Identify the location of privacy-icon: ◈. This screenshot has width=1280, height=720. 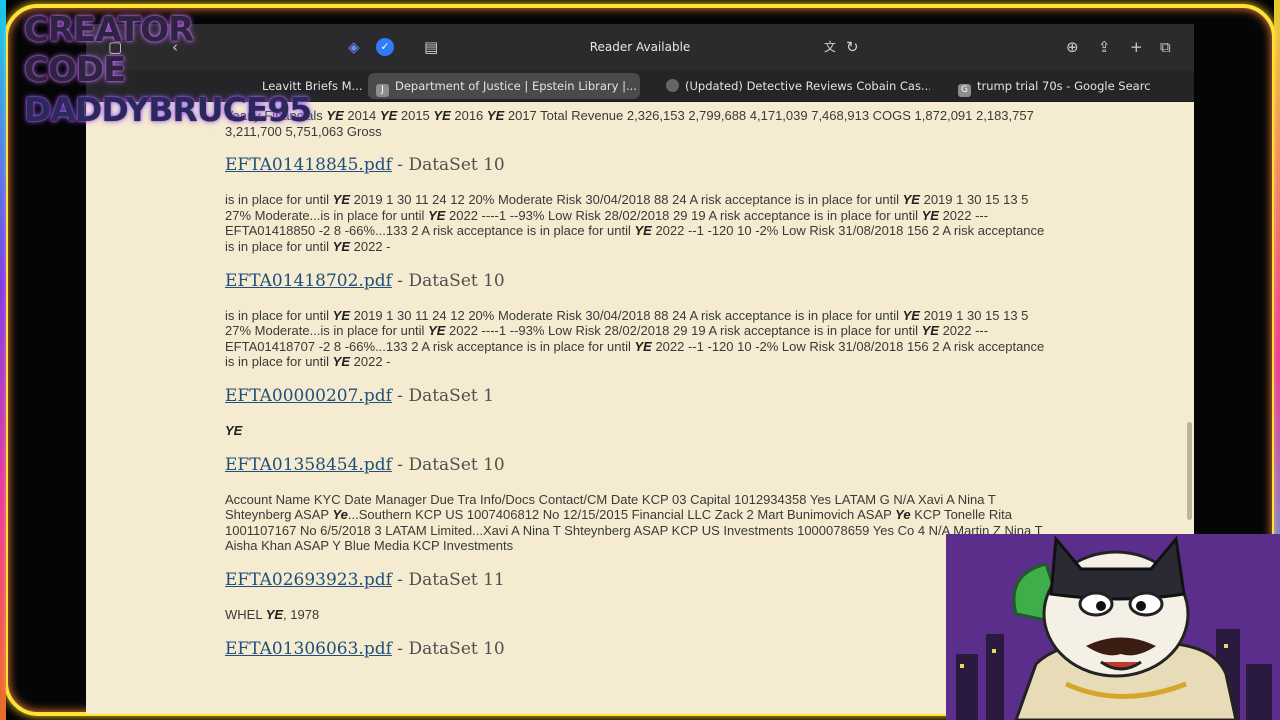
(354, 47).